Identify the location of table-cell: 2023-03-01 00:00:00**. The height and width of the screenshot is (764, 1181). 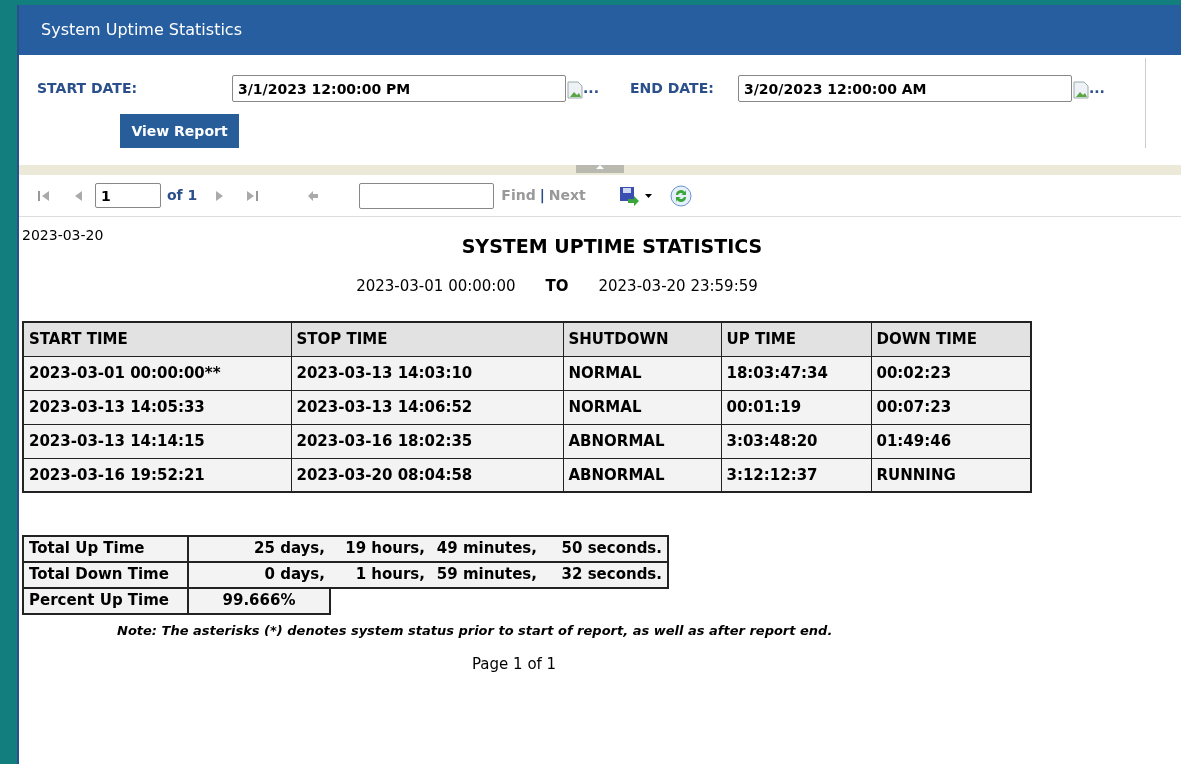
(157, 373).